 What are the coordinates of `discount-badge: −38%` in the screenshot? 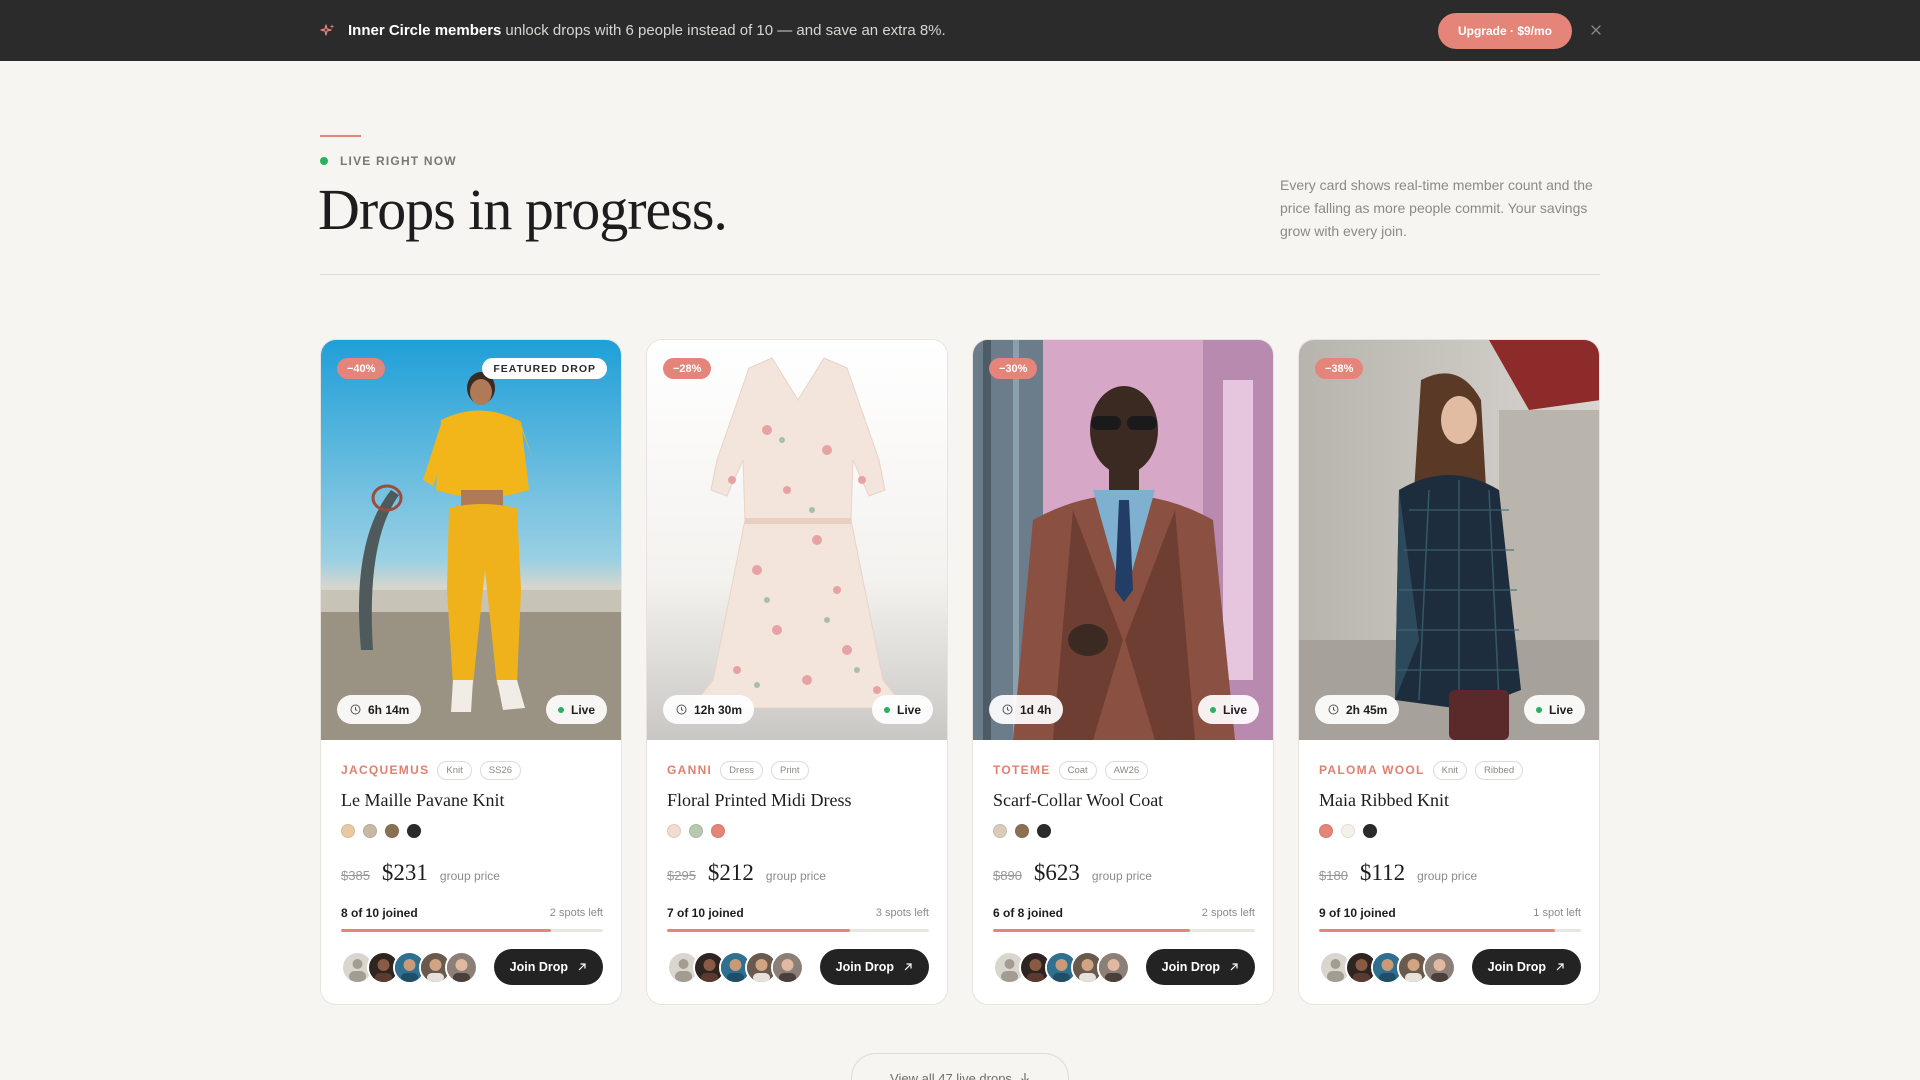 It's located at (1339, 368).